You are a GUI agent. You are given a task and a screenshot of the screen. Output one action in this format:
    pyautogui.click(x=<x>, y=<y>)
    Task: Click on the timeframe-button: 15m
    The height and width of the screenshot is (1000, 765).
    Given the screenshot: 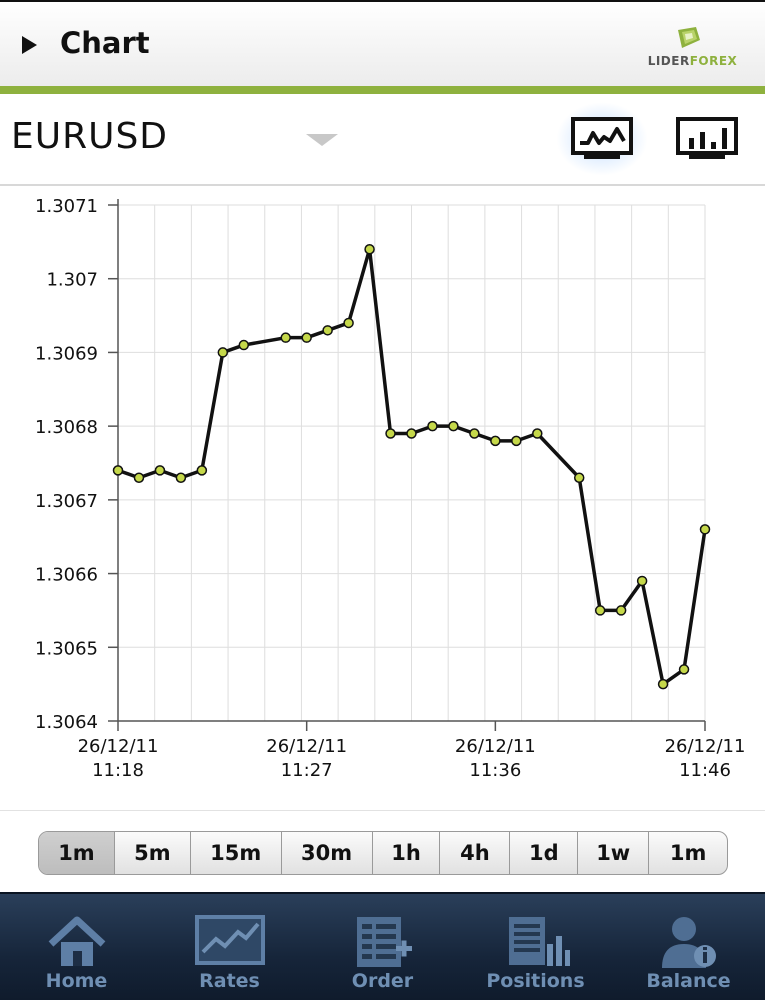 What is the action you would take?
    pyautogui.click(x=236, y=853)
    